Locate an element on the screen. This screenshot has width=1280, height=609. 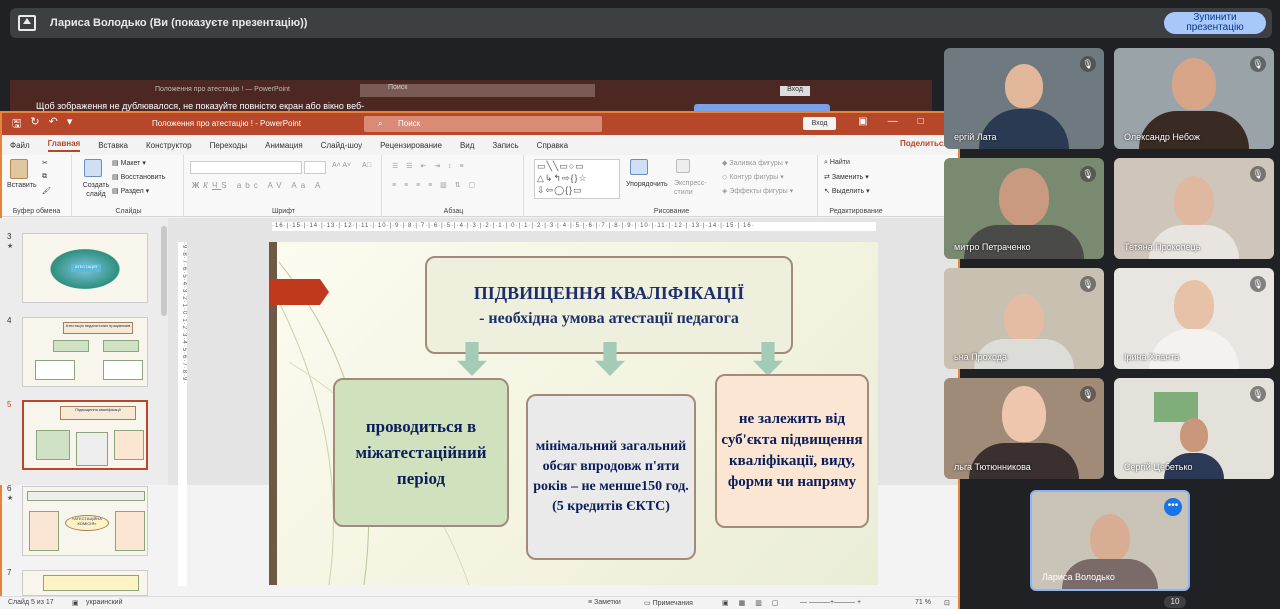
list-icons: ☰ ☰ ⇤ ⇥ ↕ ≡ is located at coordinates (429, 166).